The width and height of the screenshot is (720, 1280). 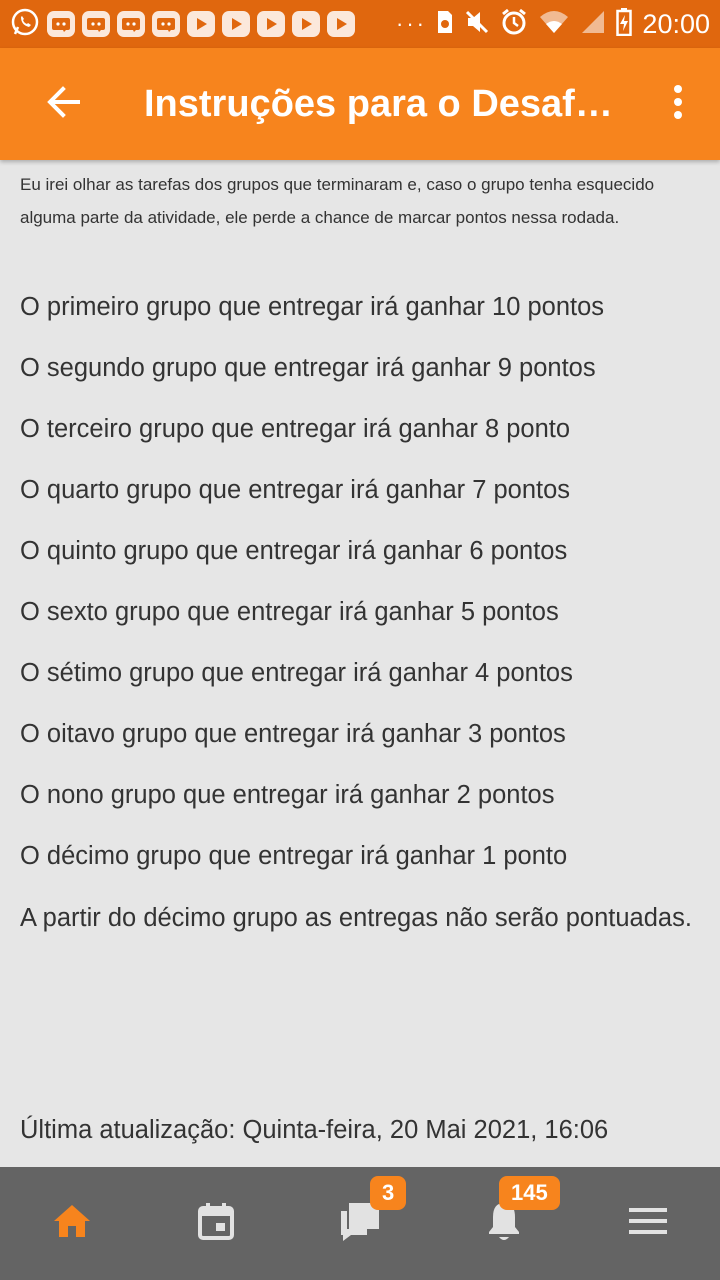 I want to click on signal-icon, so click(x=593, y=24).